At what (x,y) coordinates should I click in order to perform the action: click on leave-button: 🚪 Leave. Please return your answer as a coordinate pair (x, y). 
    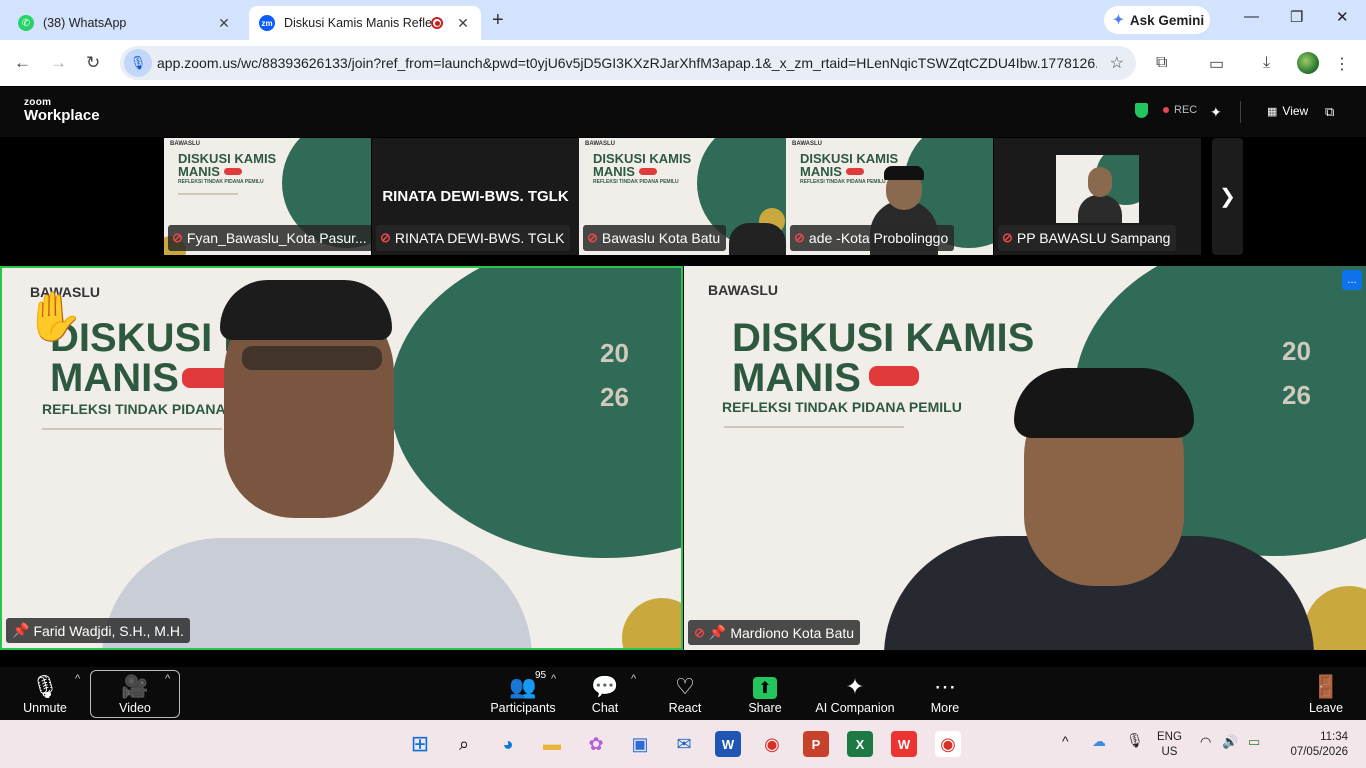
    Looking at the image, I should click on (1326, 694).